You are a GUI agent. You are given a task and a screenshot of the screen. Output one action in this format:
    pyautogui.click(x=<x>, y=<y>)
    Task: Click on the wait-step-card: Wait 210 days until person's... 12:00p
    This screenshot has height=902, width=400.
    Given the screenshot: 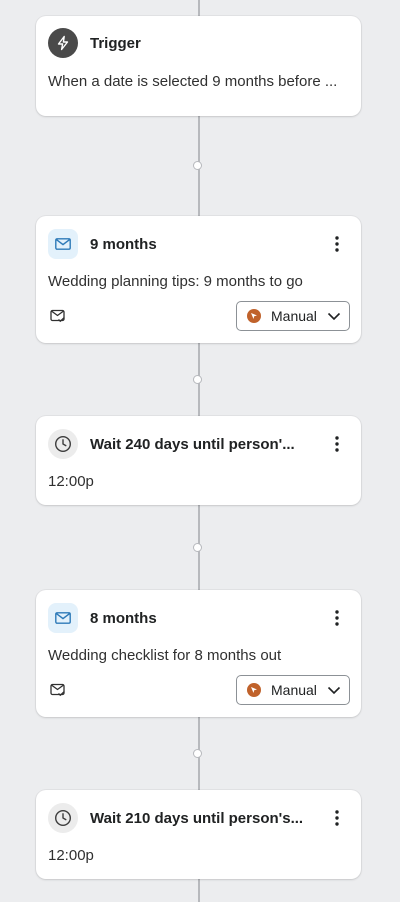 What is the action you would take?
    pyautogui.click(x=198, y=834)
    